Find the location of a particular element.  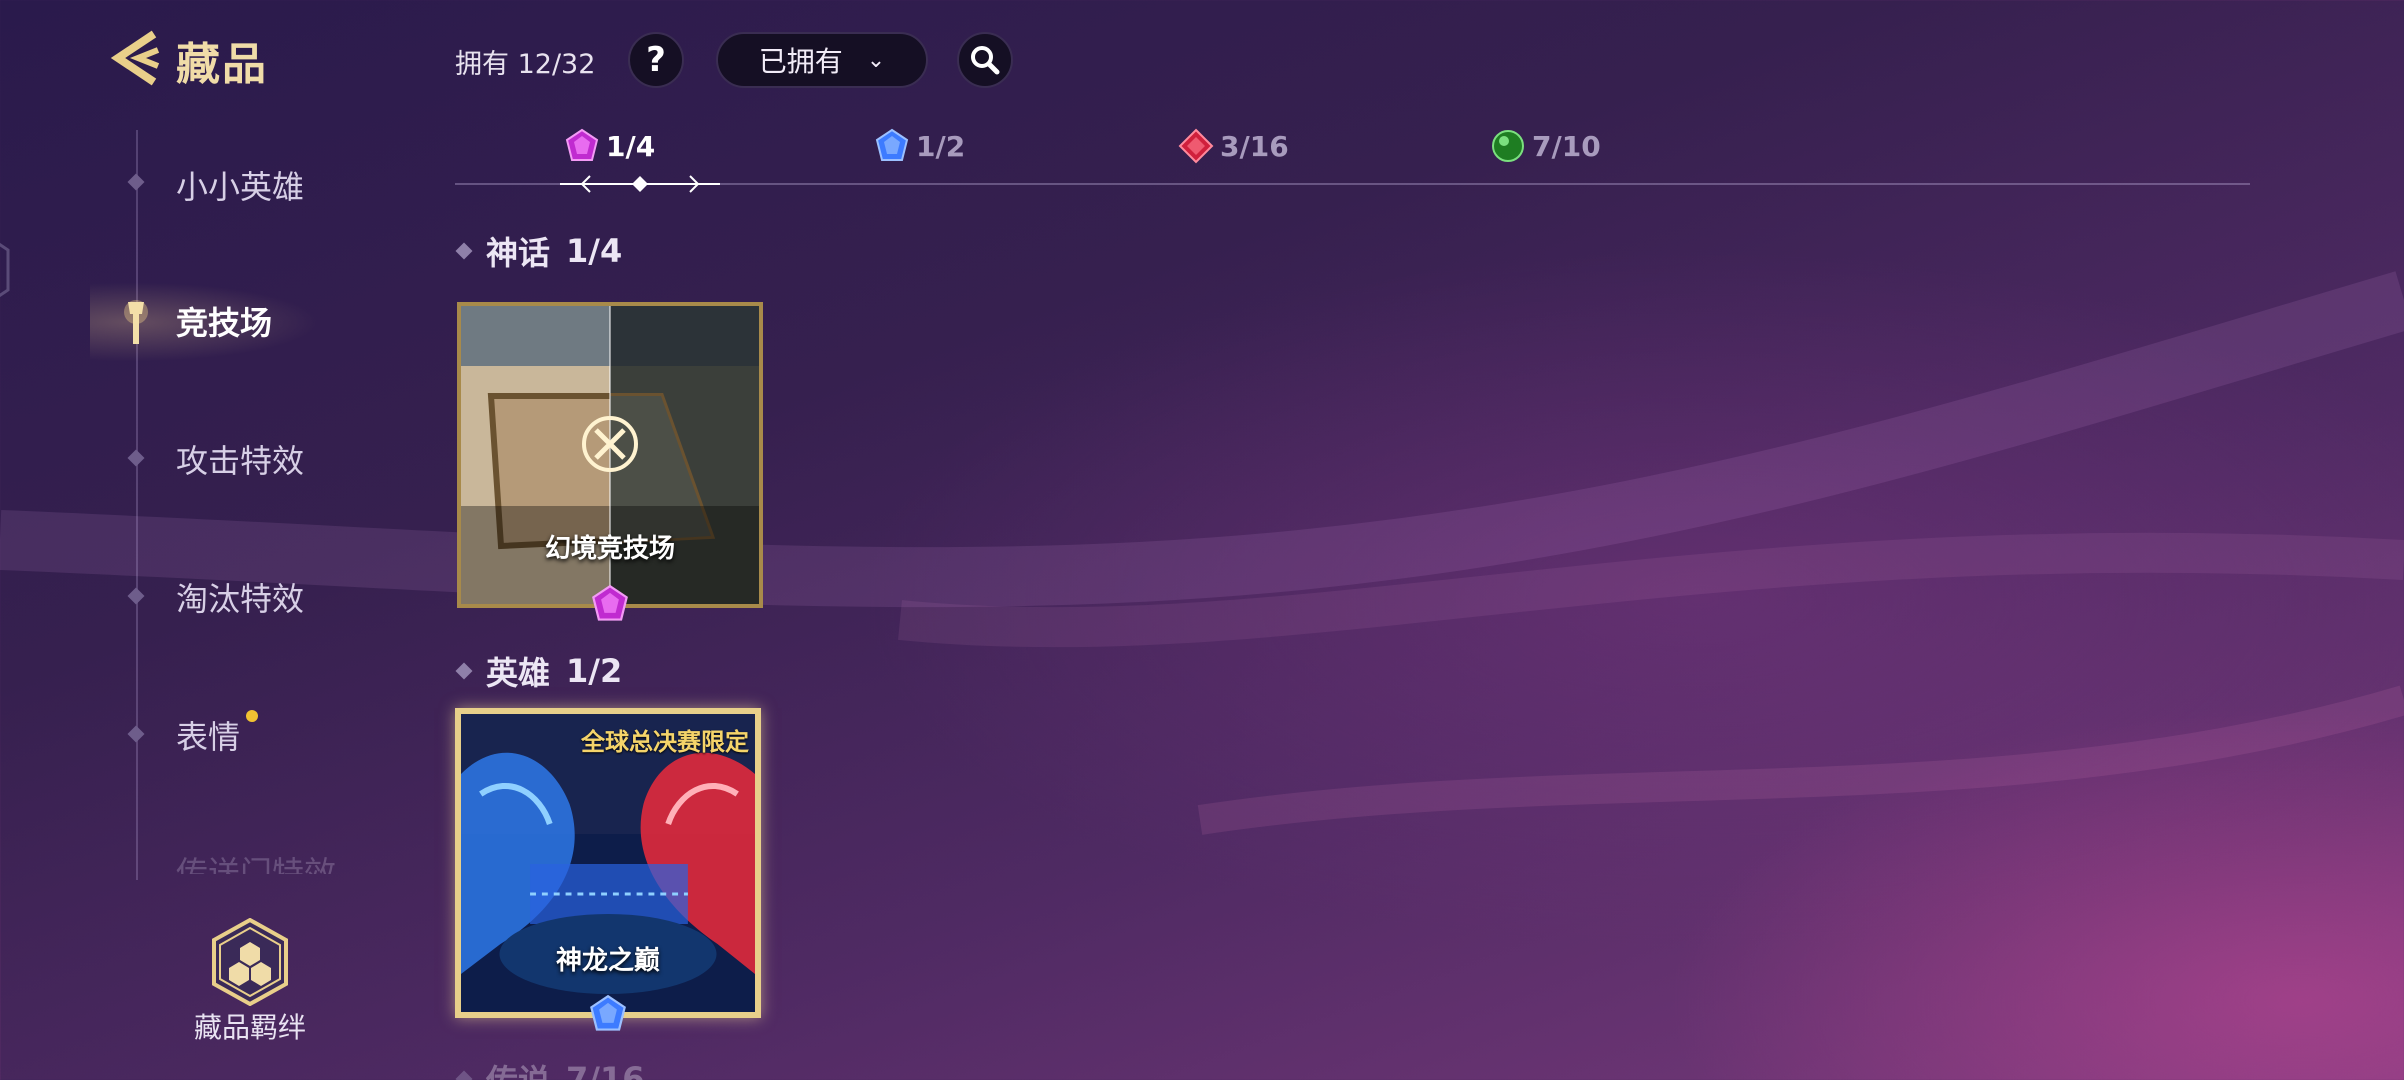

edge-hex-decoration is located at coordinates (5, 270).